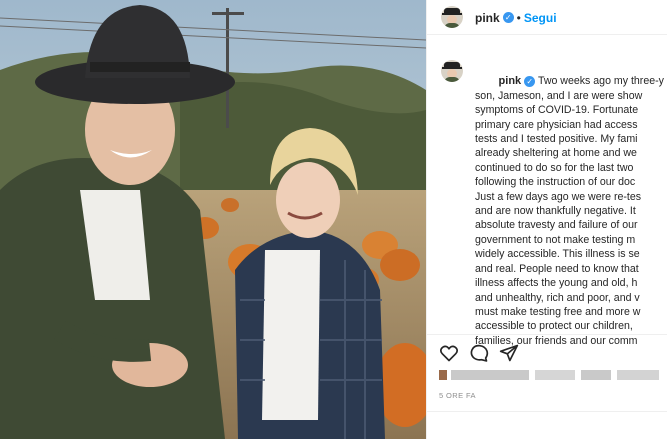 The width and height of the screenshot is (667, 439). What do you see at coordinates (540, 18) in the screenshot?
I see `follow-button: Segui` at bounding box center [540, 18].